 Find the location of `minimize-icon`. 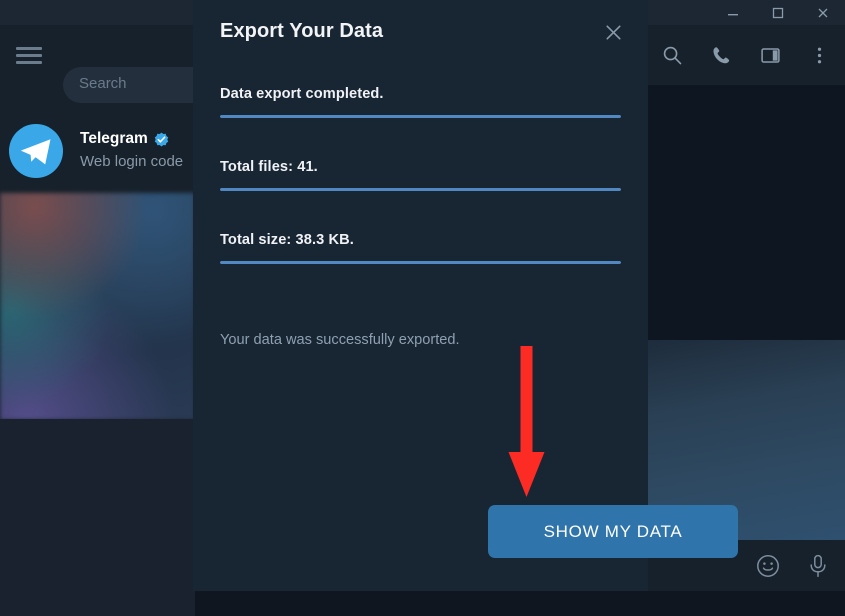

minimize-icon is located at coordinates (732, 14).